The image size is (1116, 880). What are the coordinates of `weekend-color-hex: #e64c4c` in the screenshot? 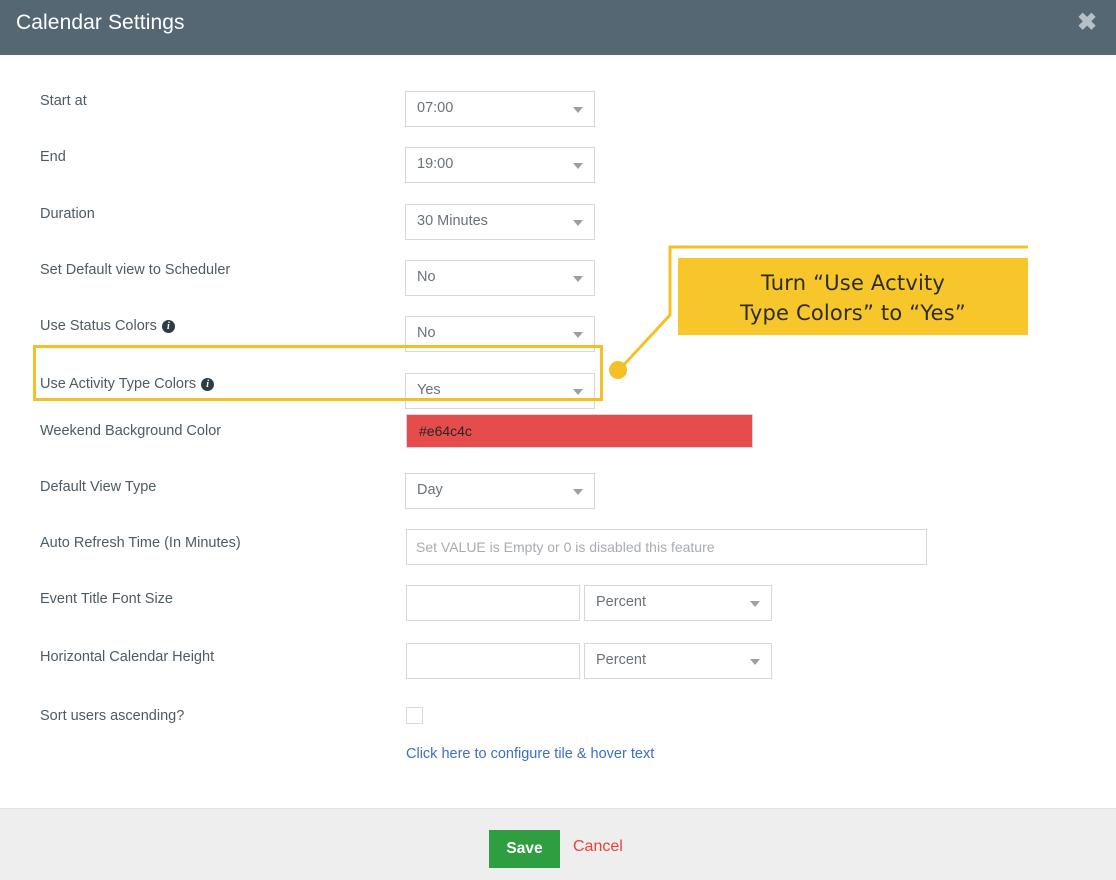 It's located at (445, 431).